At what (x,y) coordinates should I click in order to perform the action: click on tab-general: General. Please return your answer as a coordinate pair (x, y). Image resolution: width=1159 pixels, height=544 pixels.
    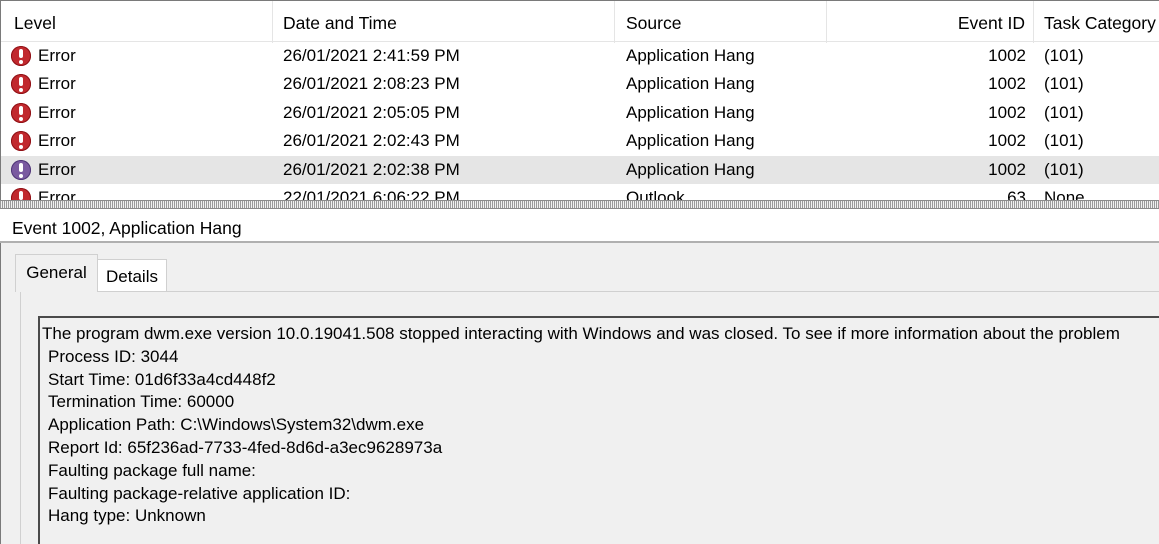
    Looking at the image, I should click on (56, 273).